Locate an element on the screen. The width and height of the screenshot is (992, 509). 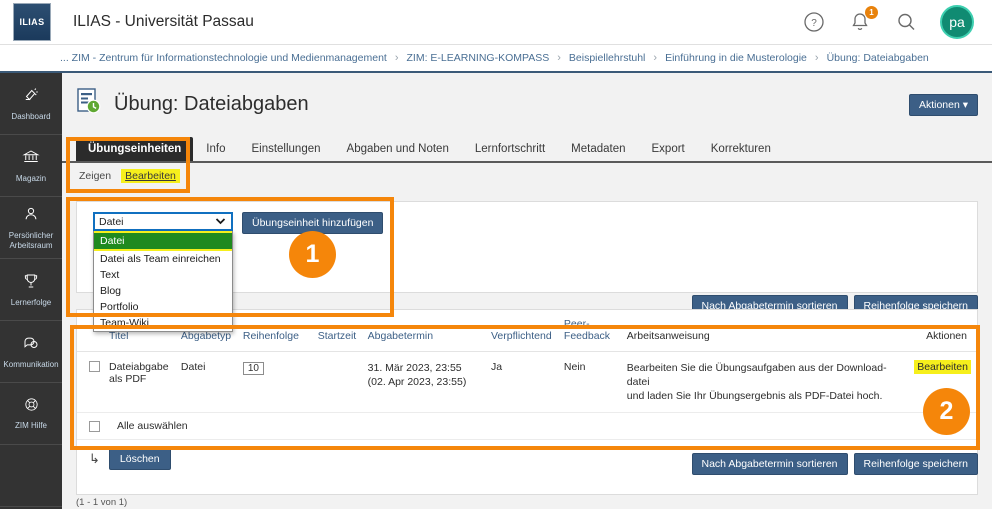
sidebar-item-persoenlicher-arbeitsraum: Persönlicher Arbeitsraum is located at coordinates (31, 228).